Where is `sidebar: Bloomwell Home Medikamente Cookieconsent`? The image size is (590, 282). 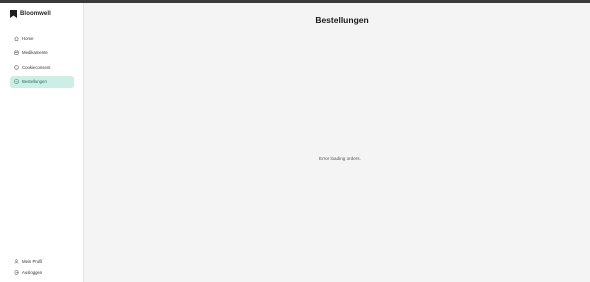 sidebar: Bloomwell Home Medikamente Cookieconsent is located at coordinates (42, 142).